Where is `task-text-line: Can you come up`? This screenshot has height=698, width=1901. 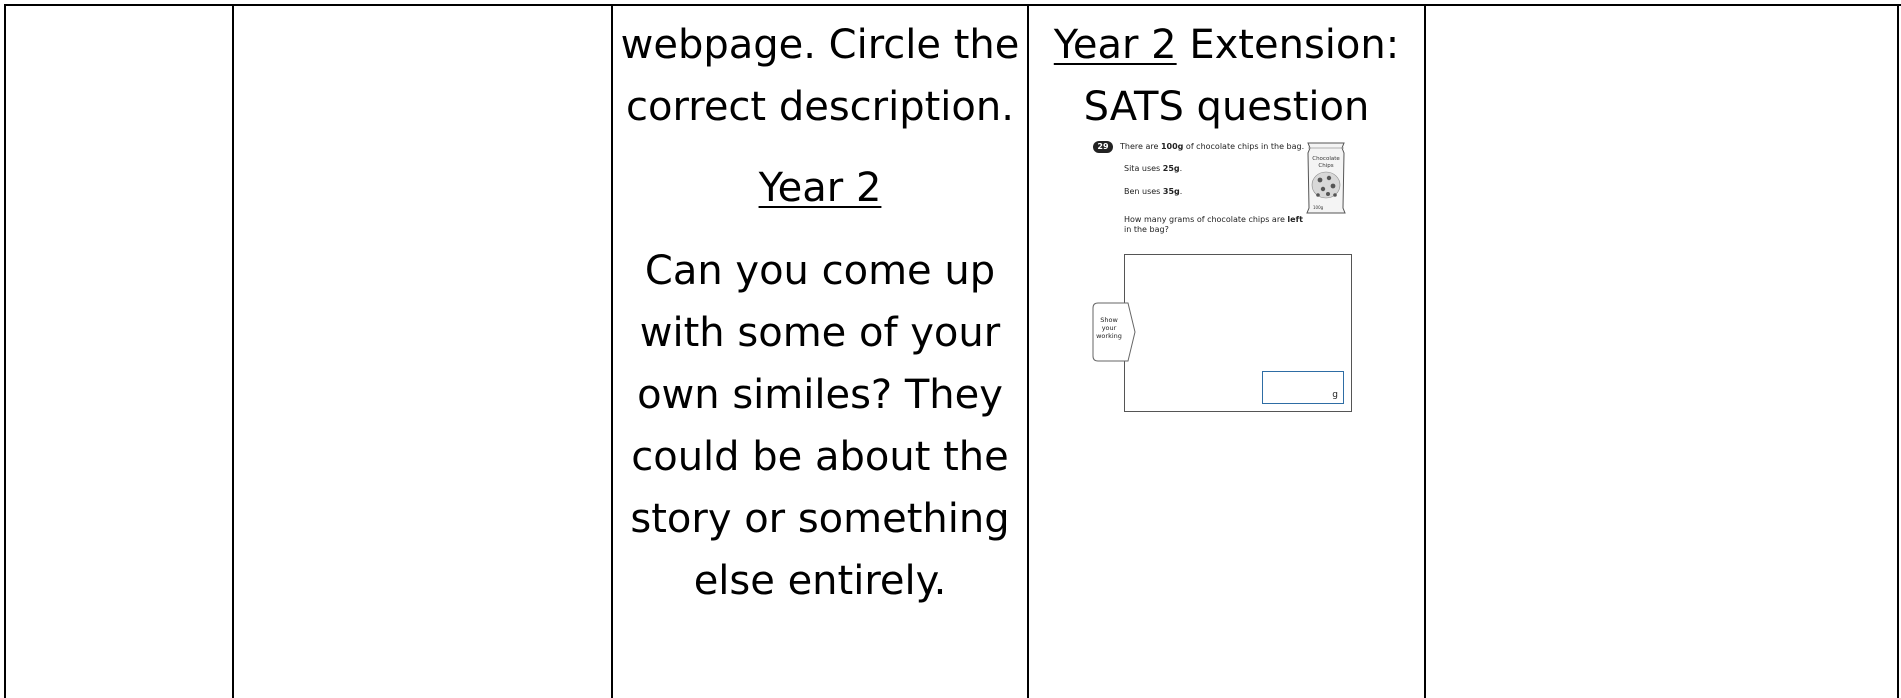 task-text-line: Can you come up is located at coordinates (820, 271).